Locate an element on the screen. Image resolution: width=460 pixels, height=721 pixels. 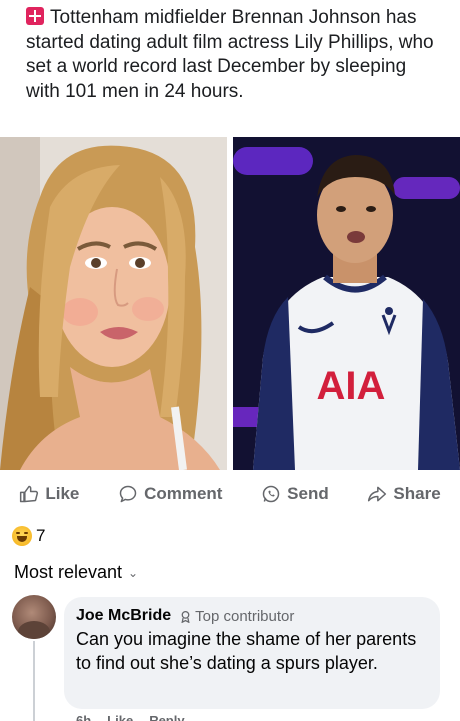
reaction-summary: 7 is located at coordinates (28, 536).